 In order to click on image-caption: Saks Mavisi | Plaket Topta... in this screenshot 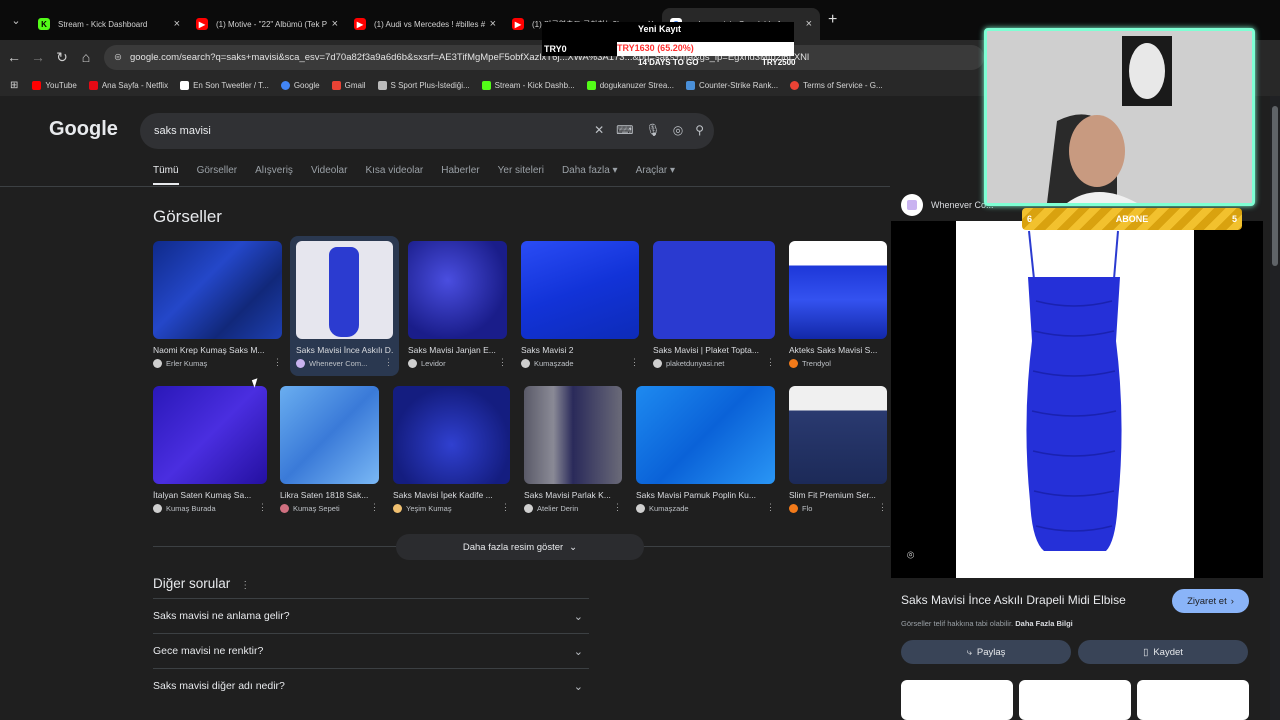, I will do `click(714, 350)`.